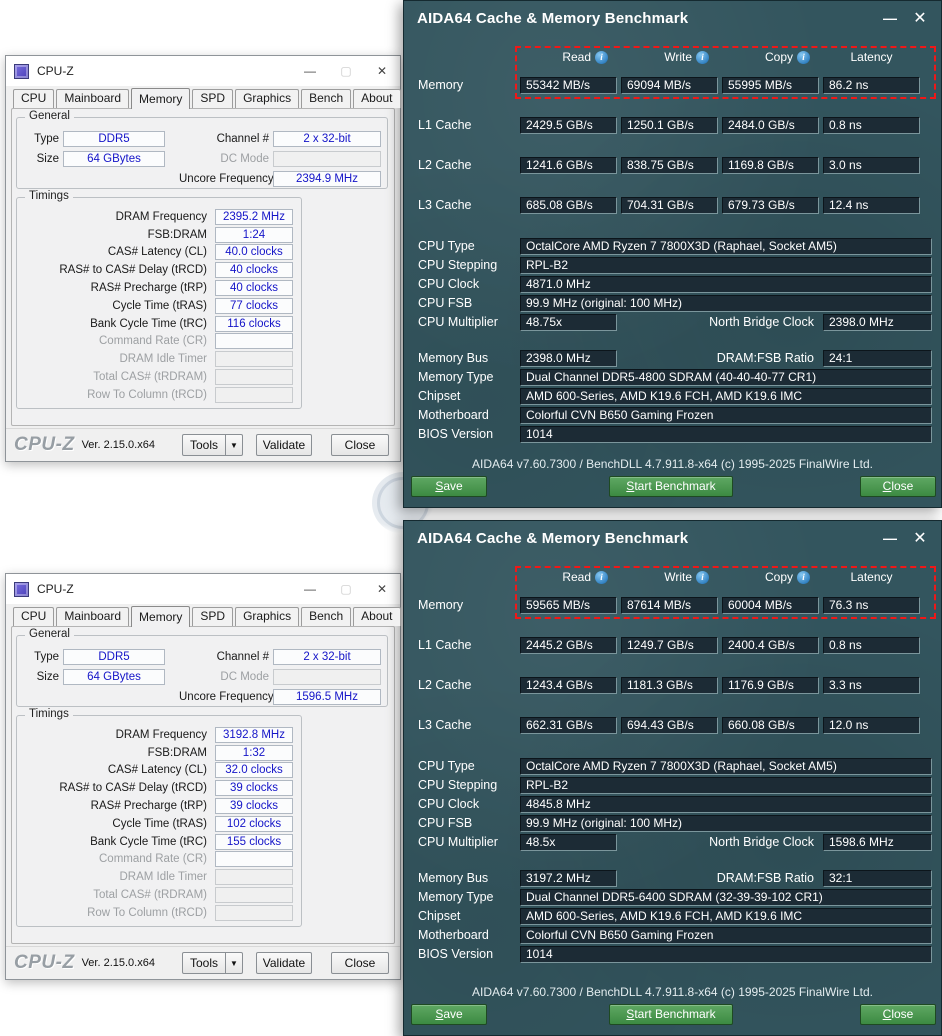 Image resolution: width=942 pixels, height=1036 pixels. Describe the element at coordinates (568, 645) in the screenshot. I see `l1-read-value: 2445.2 GB/s` at that location.